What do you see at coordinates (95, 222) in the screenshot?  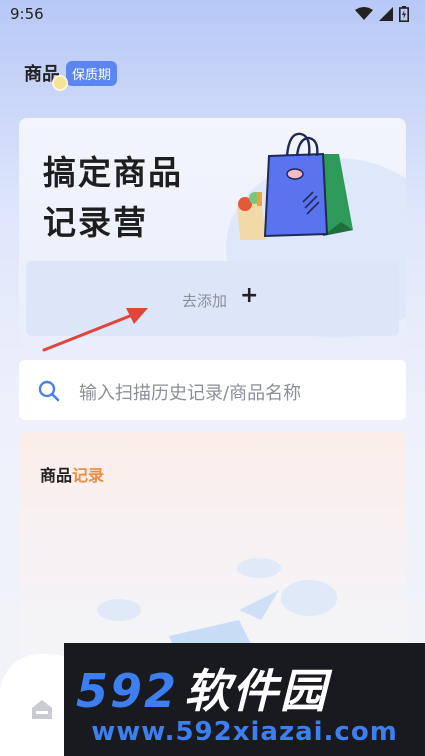 I see `hero-title-line2: 记录营` at bounding box center [95, 222].